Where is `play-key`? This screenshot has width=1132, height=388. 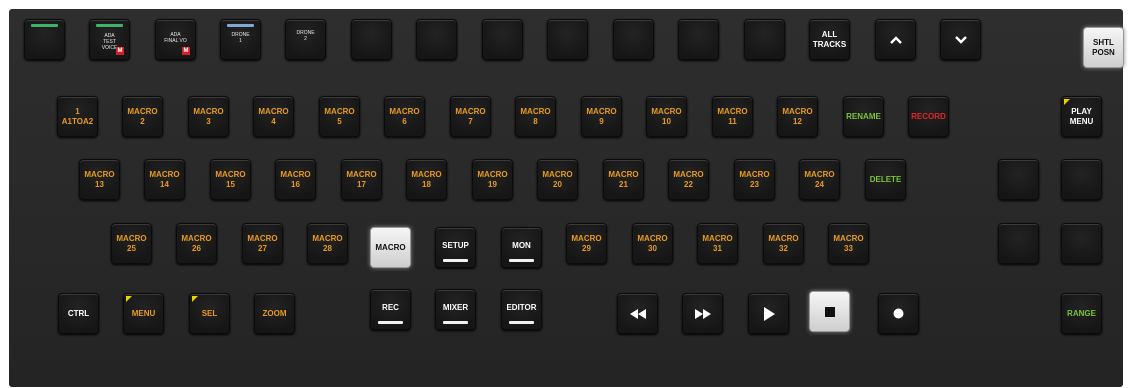
play-key is located at coordinates (768, 313).